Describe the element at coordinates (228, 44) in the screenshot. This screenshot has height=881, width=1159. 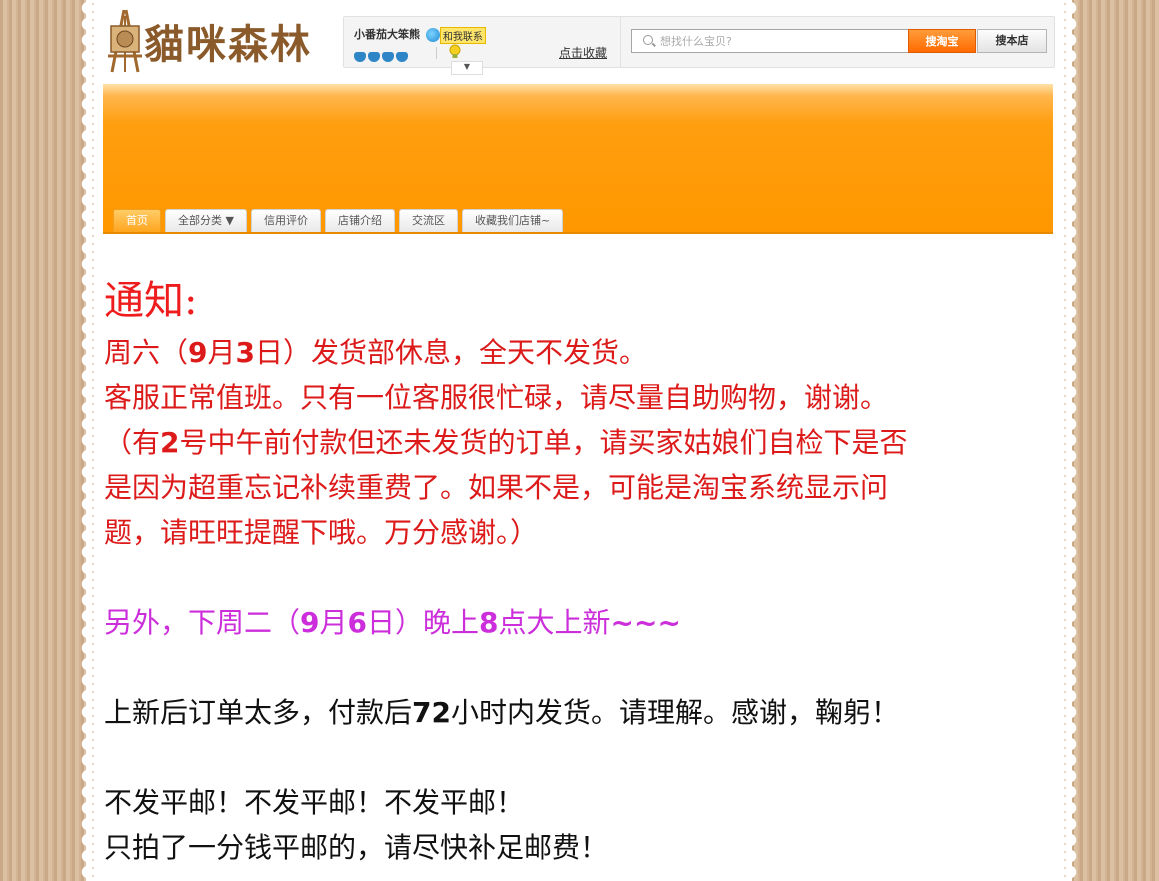
I see `logo-text: 貓咪森林` at that location.